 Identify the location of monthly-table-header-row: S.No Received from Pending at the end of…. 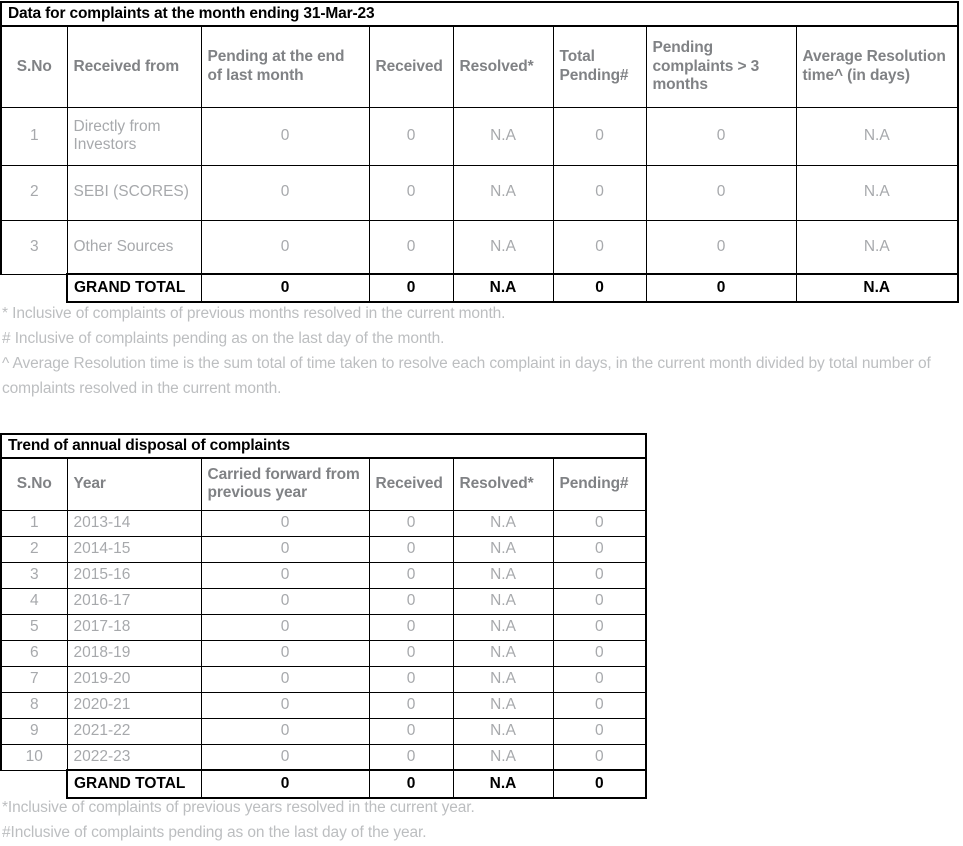
(479, 66).